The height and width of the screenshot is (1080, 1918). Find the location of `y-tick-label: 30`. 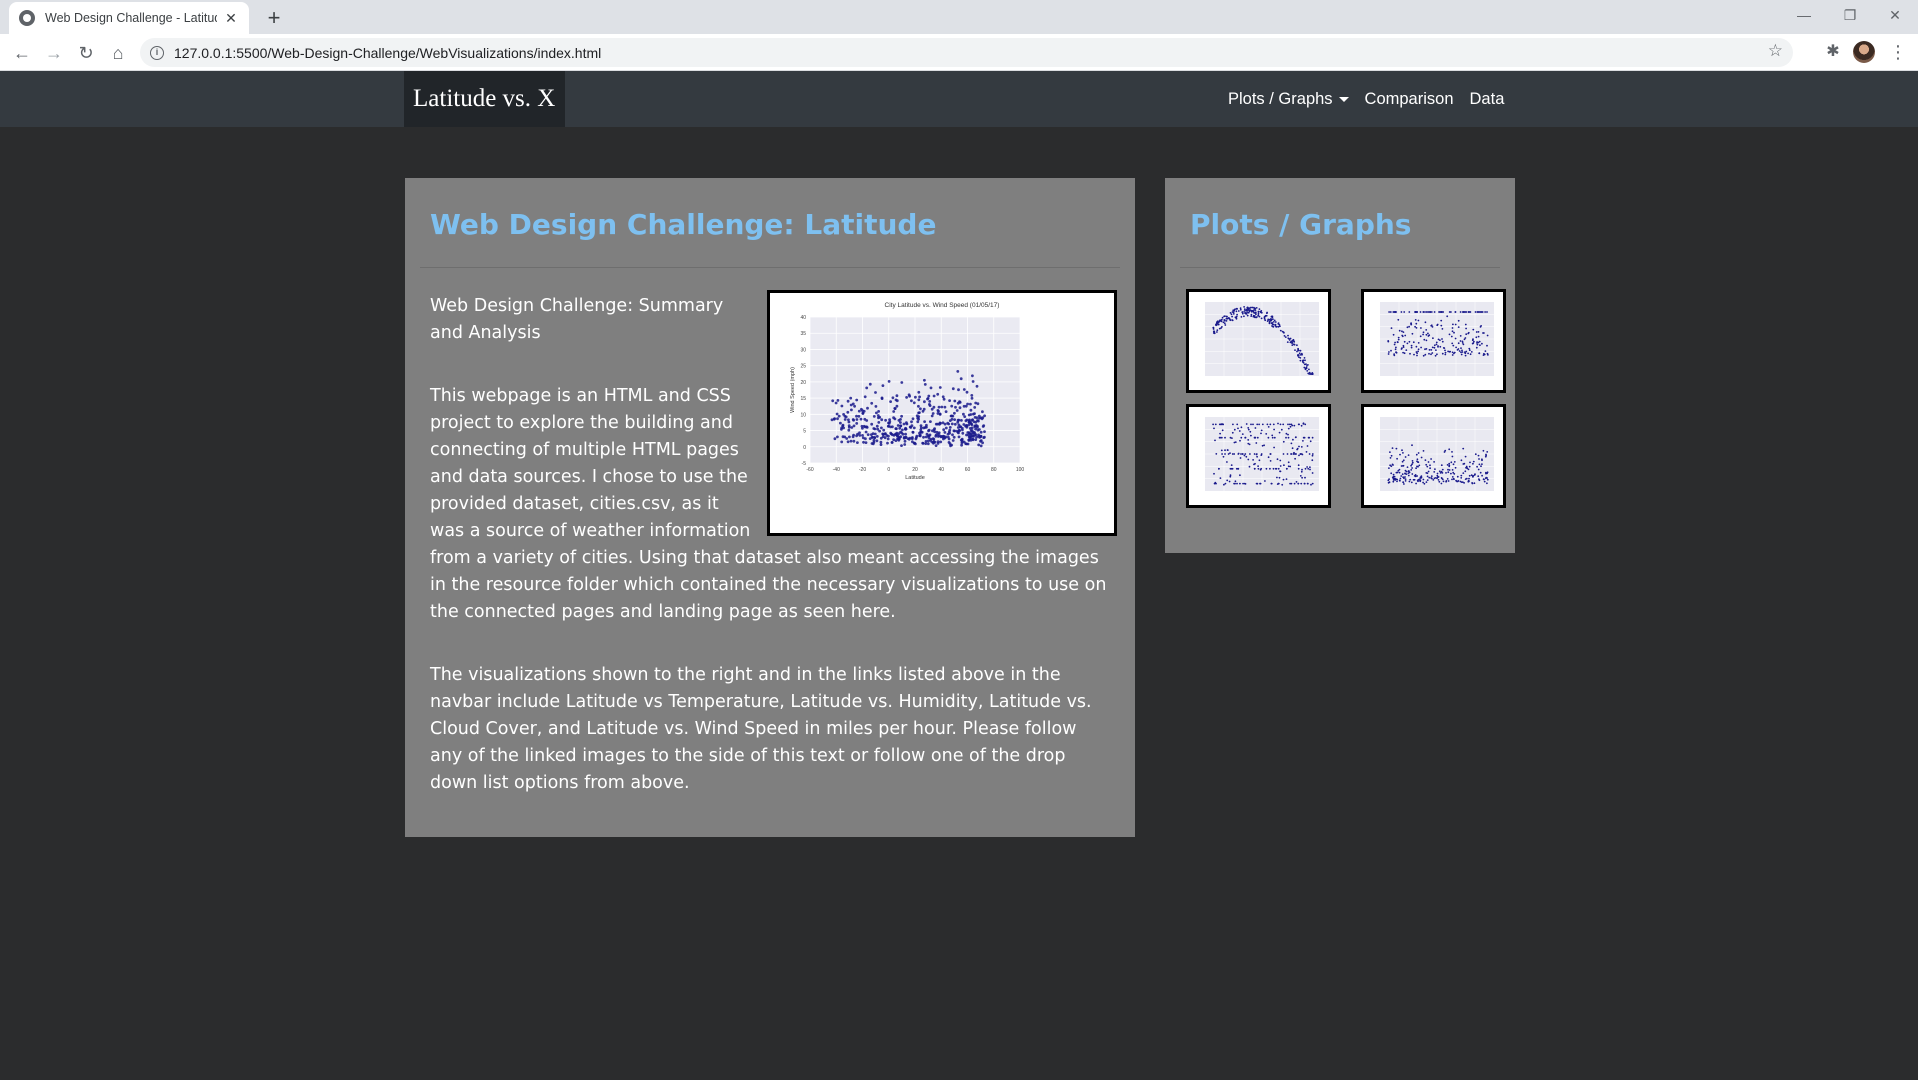

y-tick-label: 30 is located at coordinates (803, 350).